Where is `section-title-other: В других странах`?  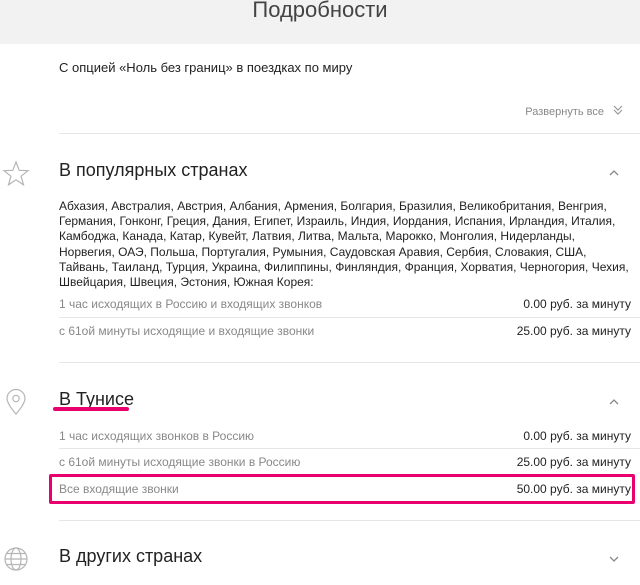
section-title-other: В других странах is located at coordinates (130, 556).